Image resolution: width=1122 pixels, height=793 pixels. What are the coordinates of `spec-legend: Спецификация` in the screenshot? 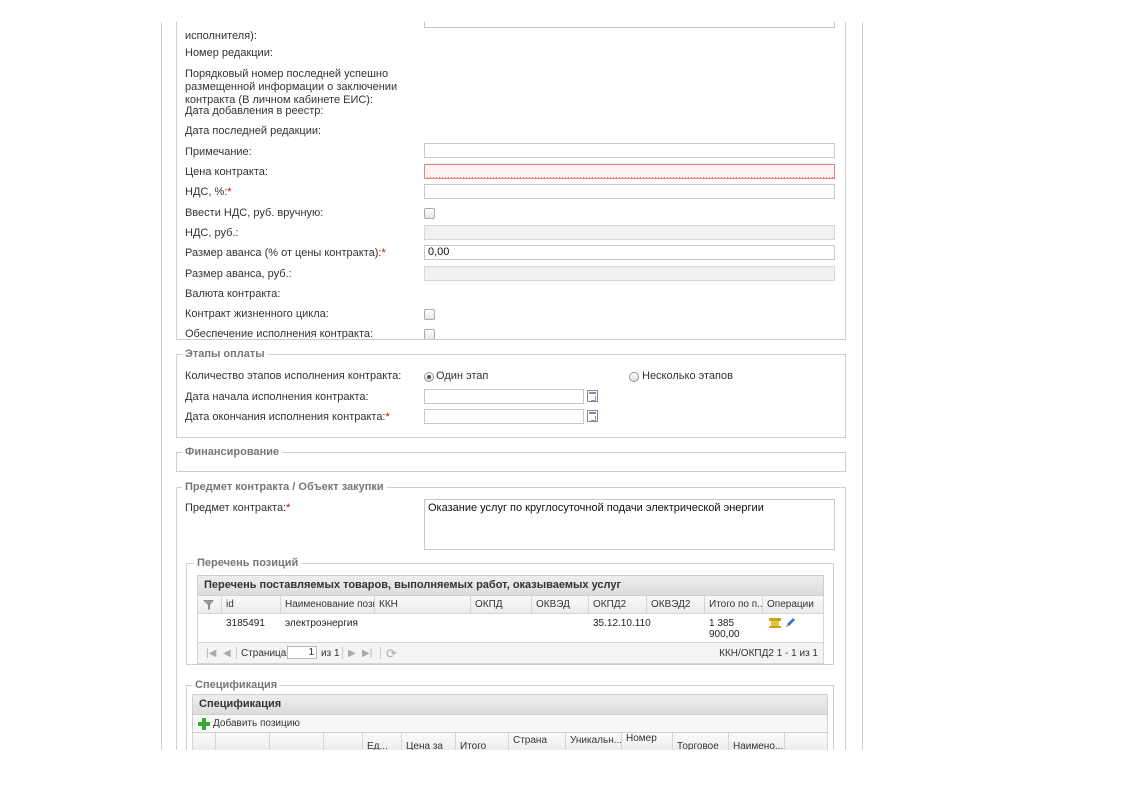 It's located at (236, 685).